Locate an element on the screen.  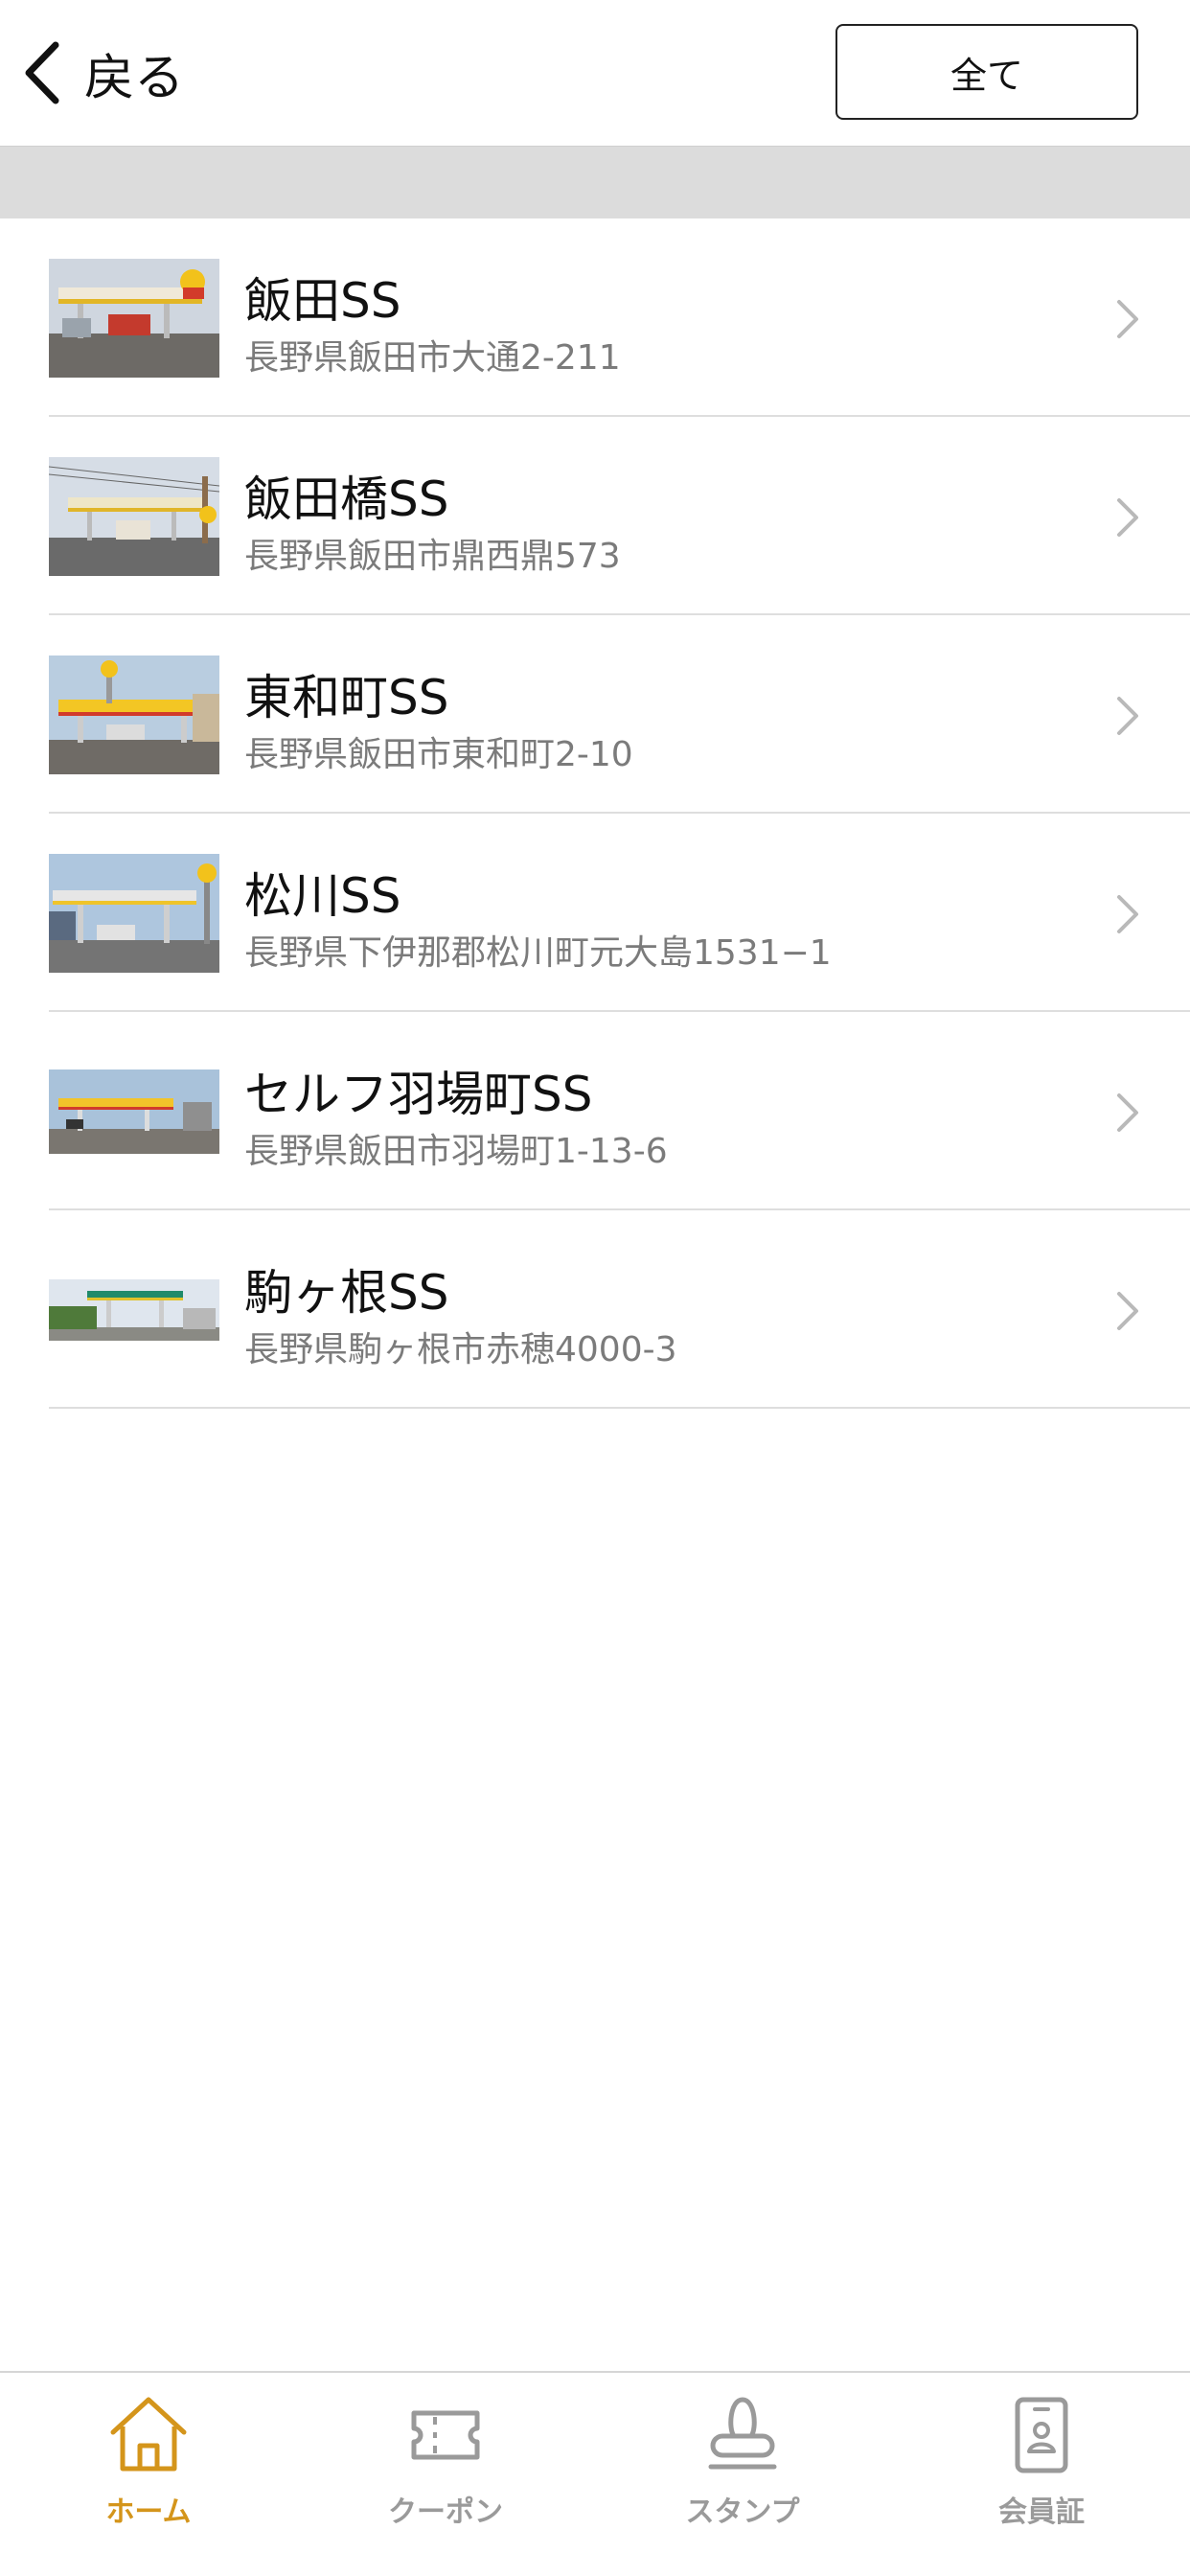
station-row: セルフ羽場町SS 長野県飯田市羽場町1-13-6 is located at coordinates (595, 1111).